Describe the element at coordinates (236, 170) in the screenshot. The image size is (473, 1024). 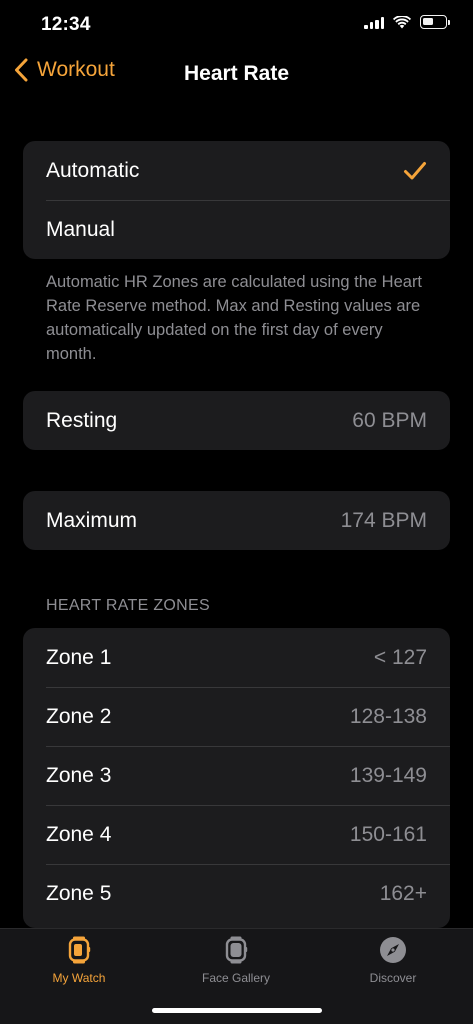
I see `option-automatic: Automatic` at that location.